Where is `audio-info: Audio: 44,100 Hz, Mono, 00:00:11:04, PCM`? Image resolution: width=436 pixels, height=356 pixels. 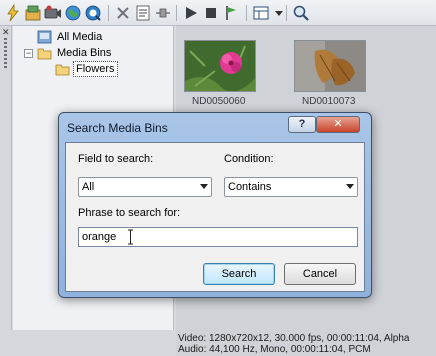
audio-info: Audio: 44,100 Hz, Mono, 00:00:11:04, PCM is located at coordinates (274, 349).